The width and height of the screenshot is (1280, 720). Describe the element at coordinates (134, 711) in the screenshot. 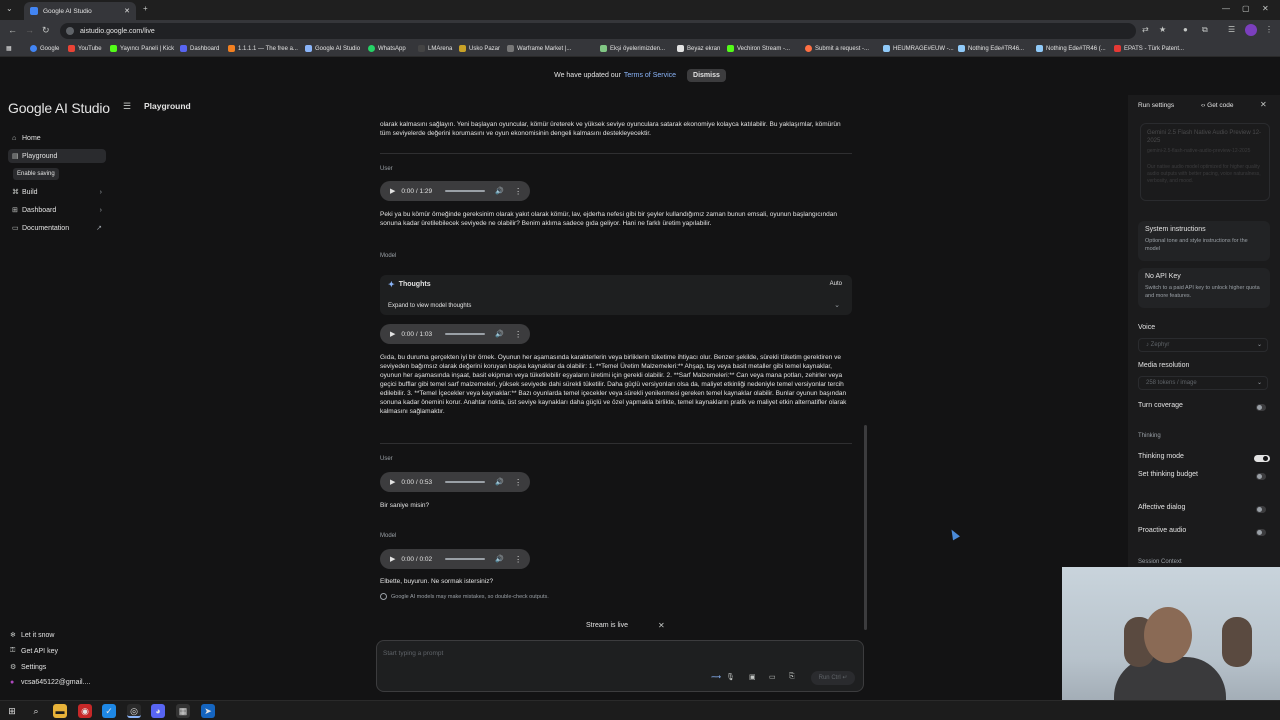

I see `chrome-icon: ◎` at that location.